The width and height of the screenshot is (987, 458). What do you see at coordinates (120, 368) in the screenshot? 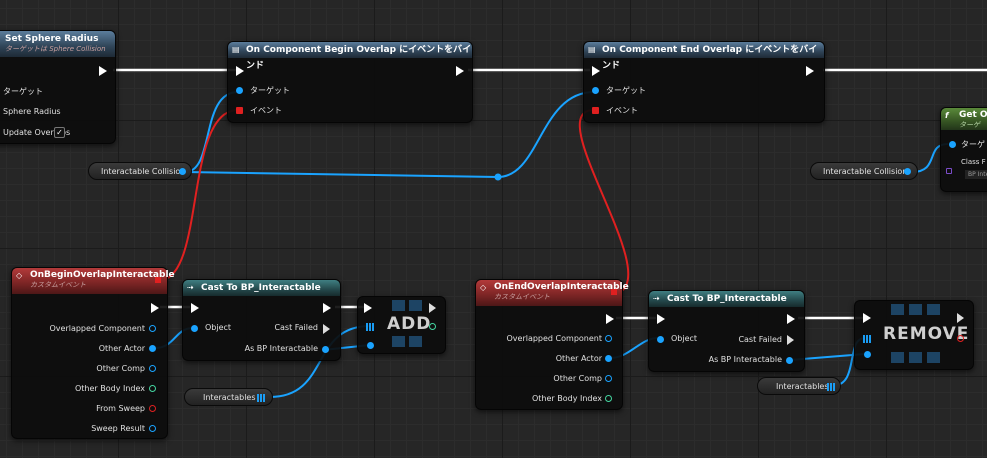
I see `pin-label-other-comp: Other Comp` at bounding box center [120, 368].